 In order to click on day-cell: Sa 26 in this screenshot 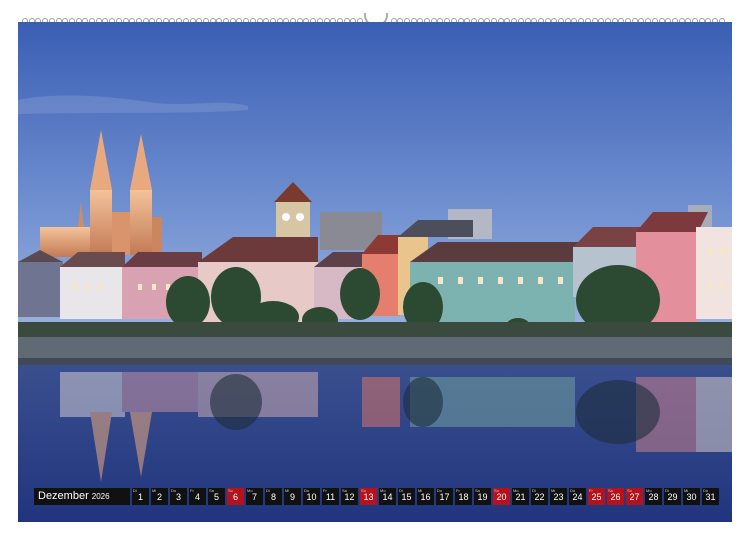, I will do `click(615, 496)`.